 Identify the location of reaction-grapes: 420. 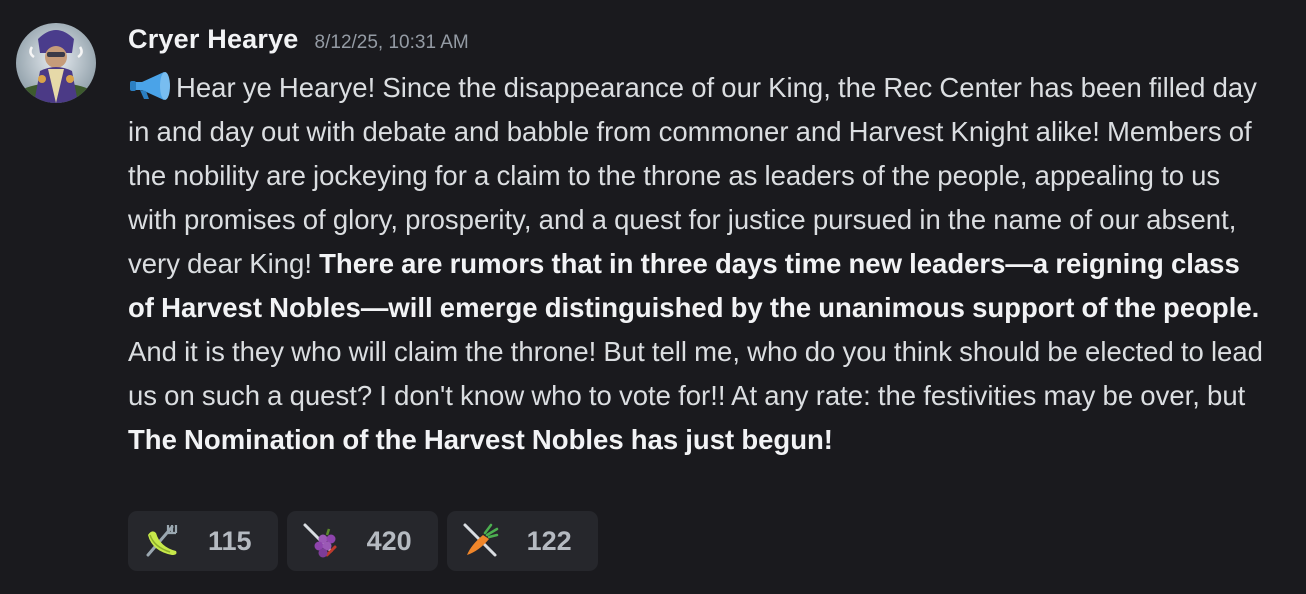
(362, 541).